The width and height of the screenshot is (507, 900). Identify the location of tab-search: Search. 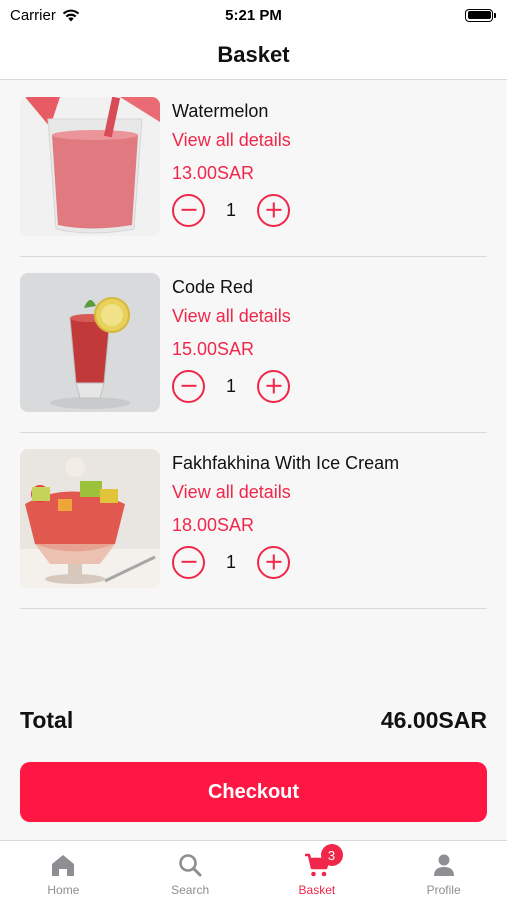
(190, 870).